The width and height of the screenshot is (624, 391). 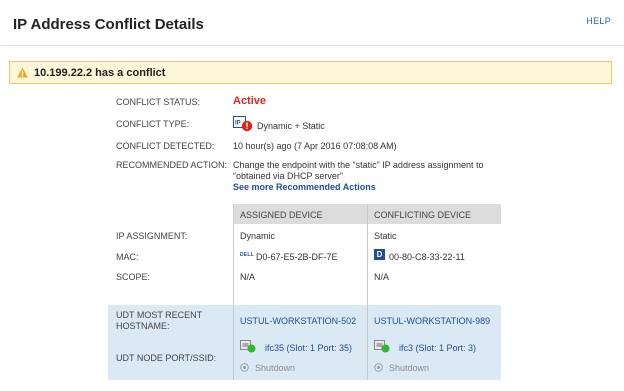 What do you see at coordinates (250, 101) in the screenshot?
I see `conflict-status-value: Active` at bounding box center [250, 101].